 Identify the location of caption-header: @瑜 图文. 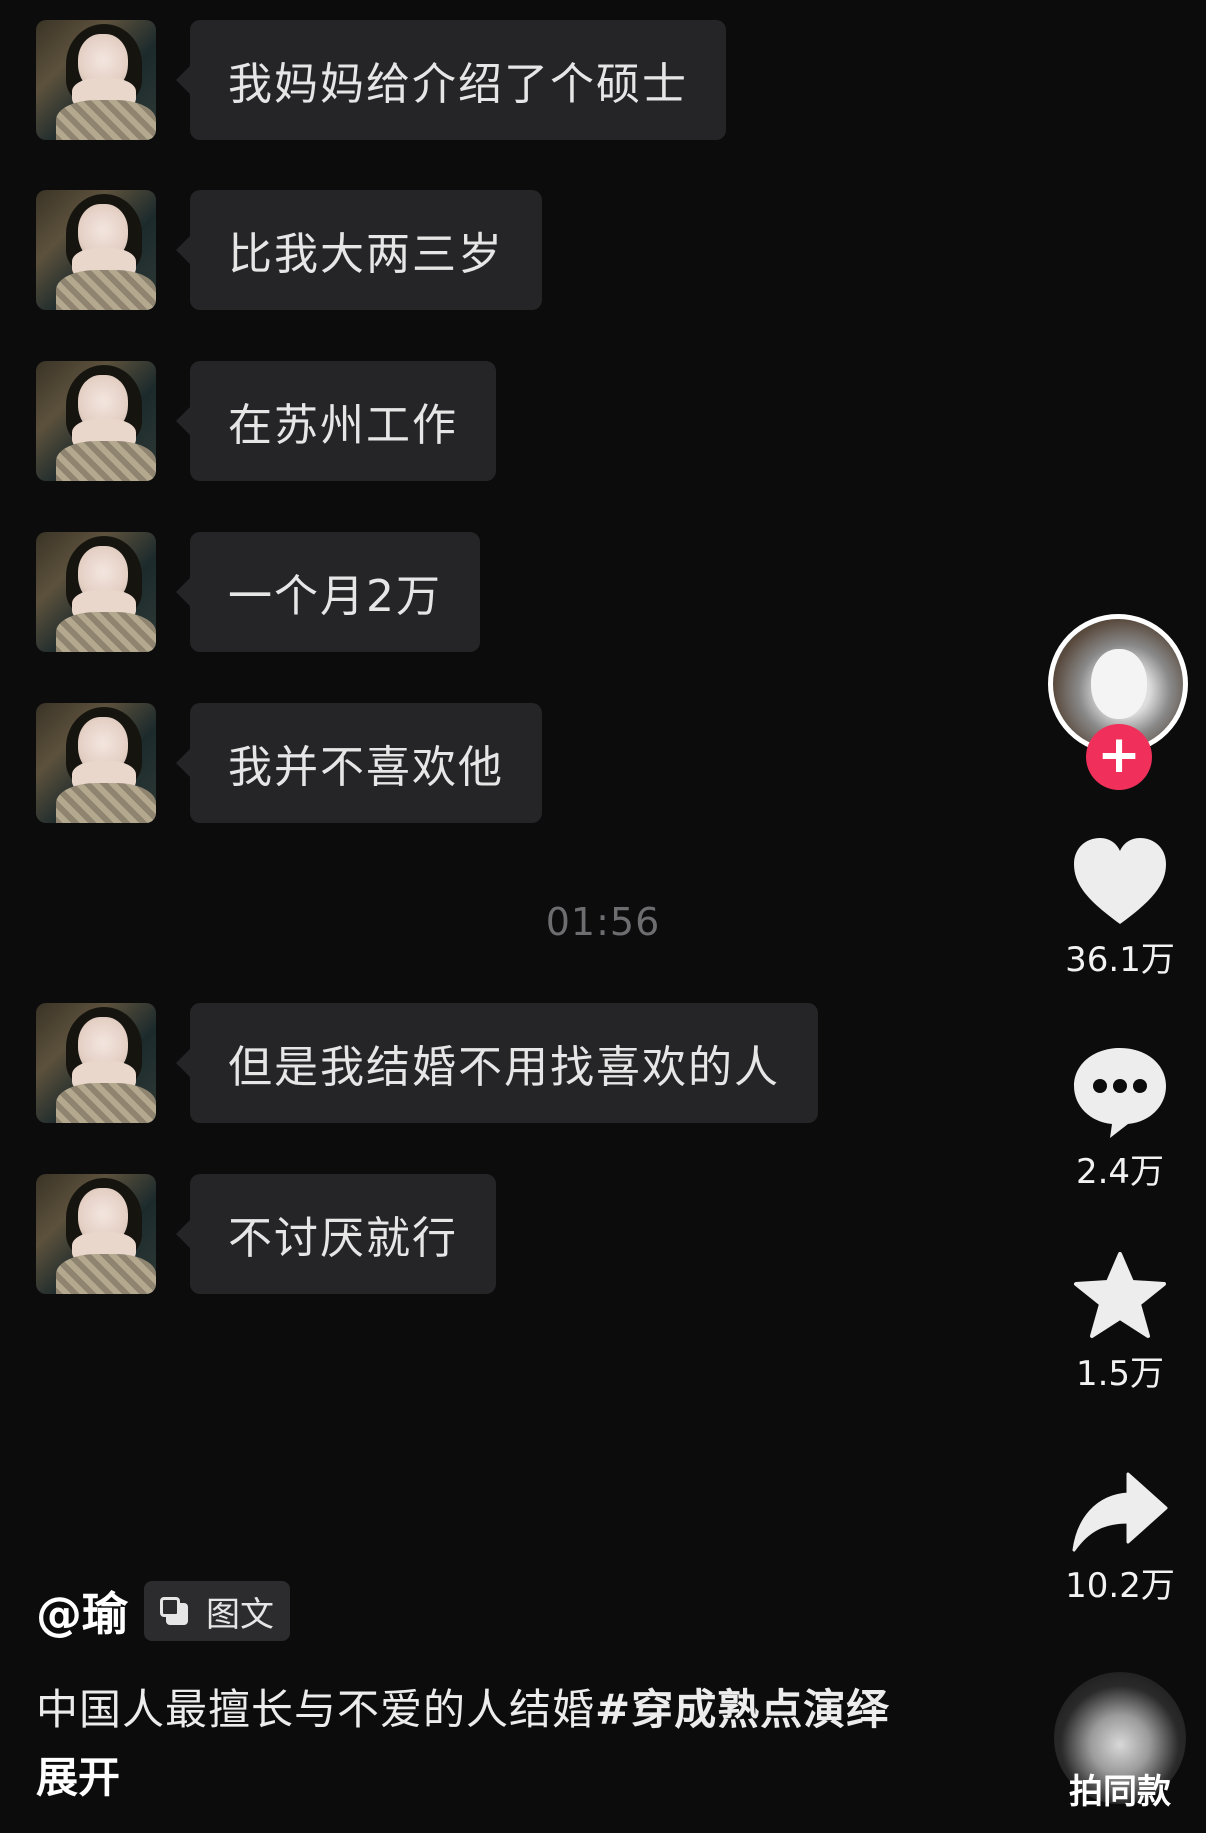
(163, 1611).